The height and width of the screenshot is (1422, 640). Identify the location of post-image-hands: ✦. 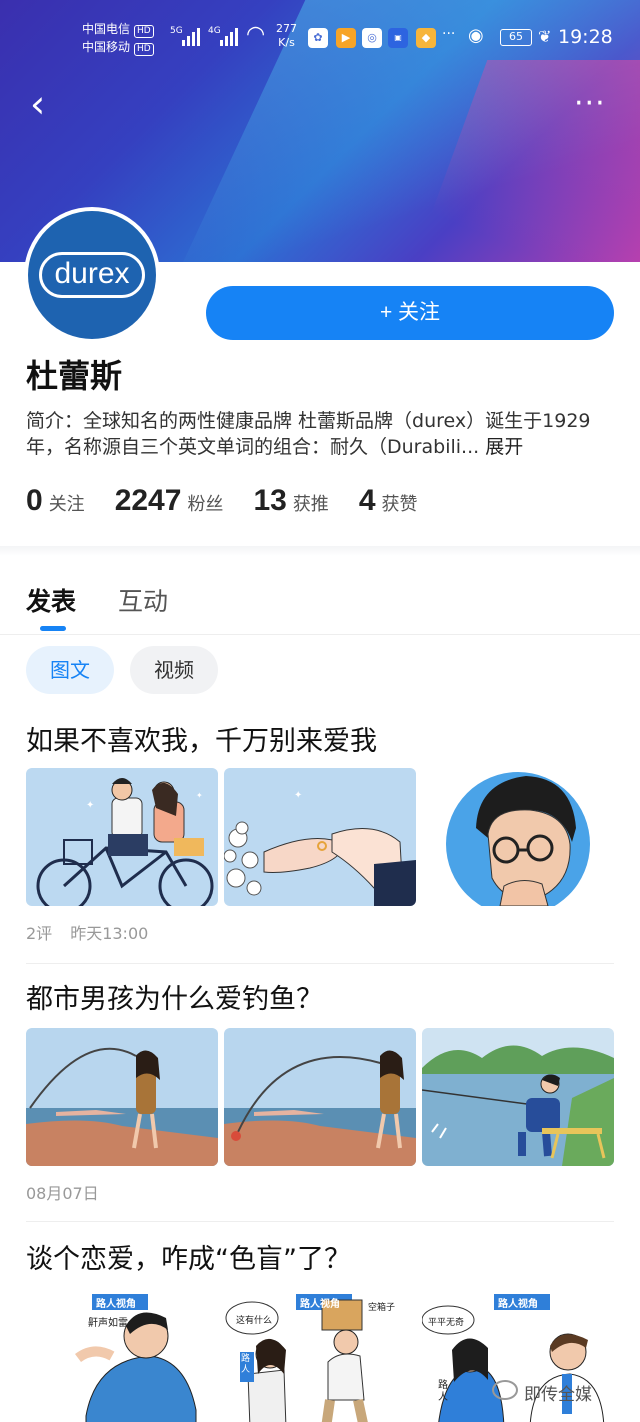
(320, 837).